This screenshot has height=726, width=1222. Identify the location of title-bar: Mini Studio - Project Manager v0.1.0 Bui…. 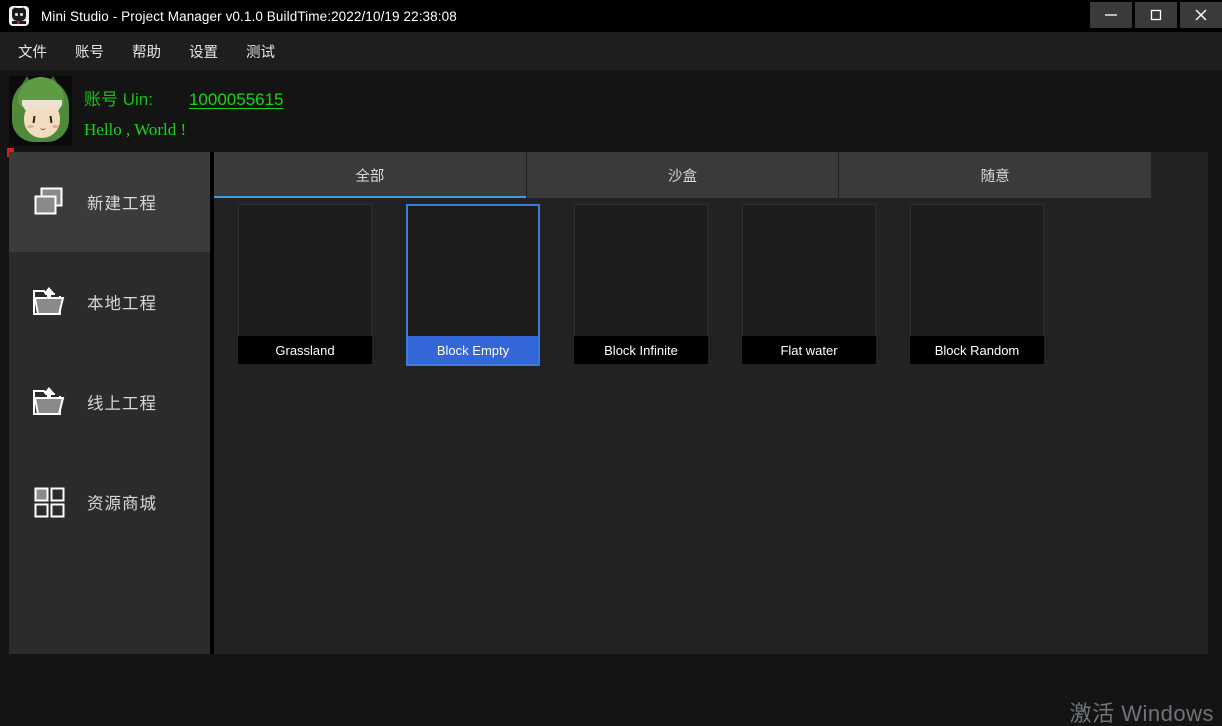
(611, 16).